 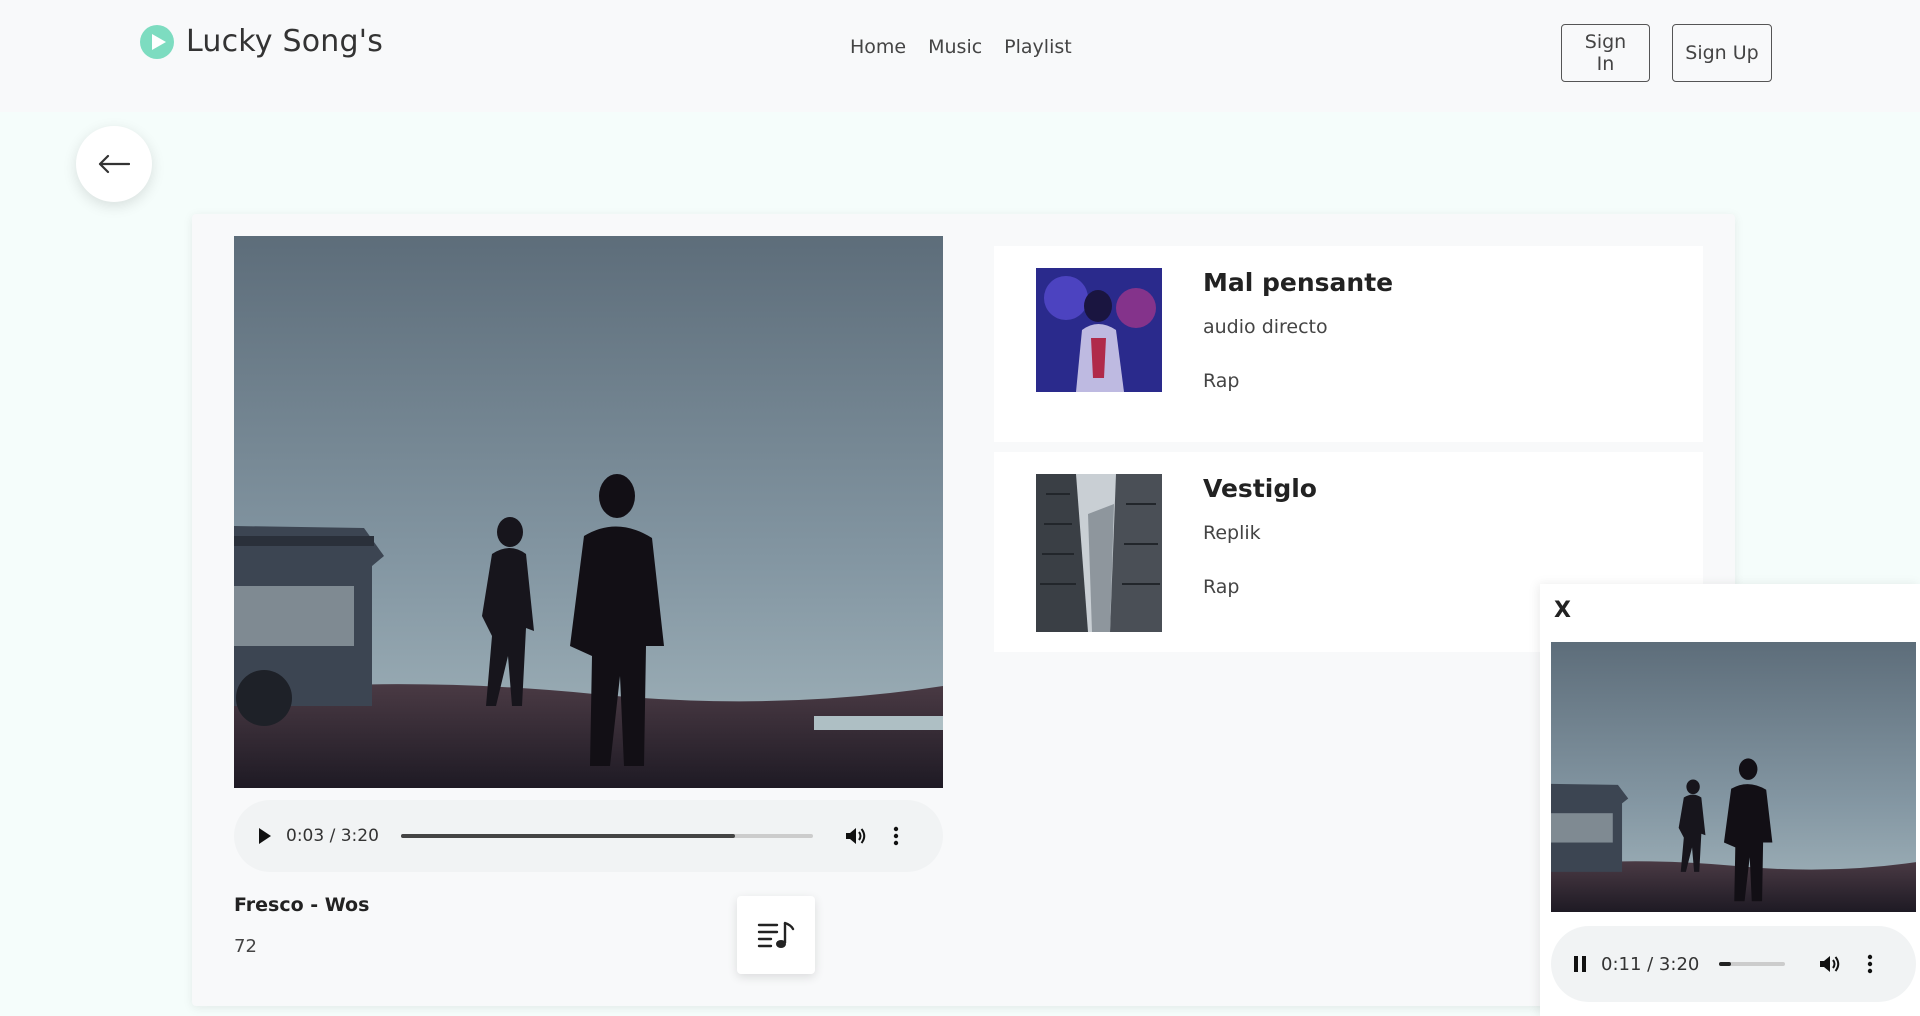 I want to click on sign-up-button: Sign Up, so click(x=1722, y=53).